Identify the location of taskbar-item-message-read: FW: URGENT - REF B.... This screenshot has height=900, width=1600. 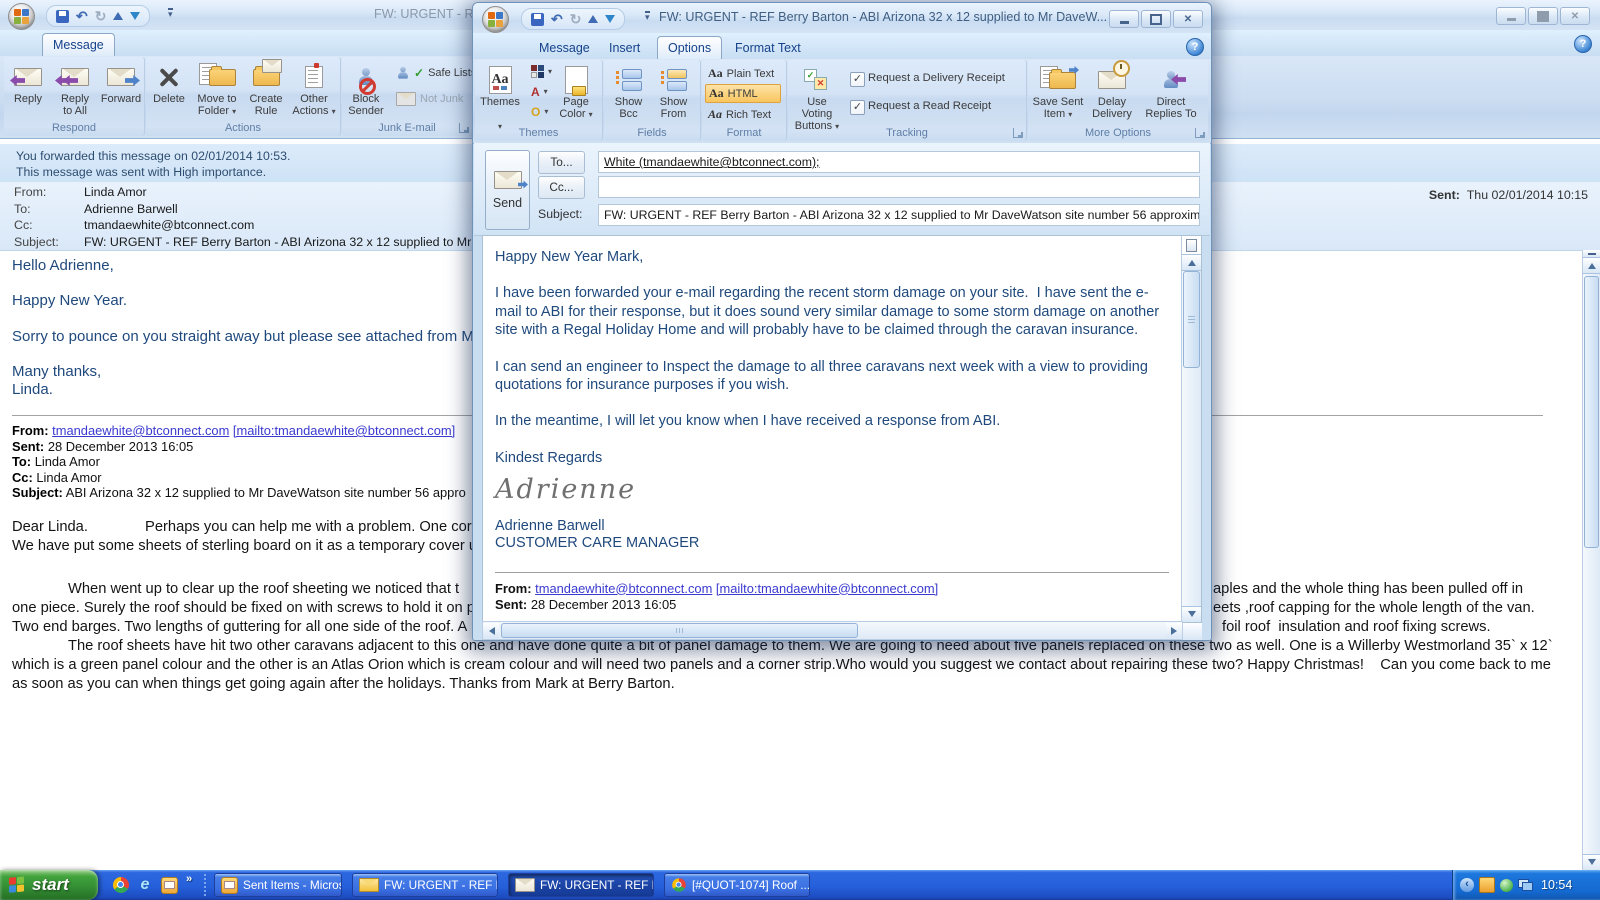
(425, 885).